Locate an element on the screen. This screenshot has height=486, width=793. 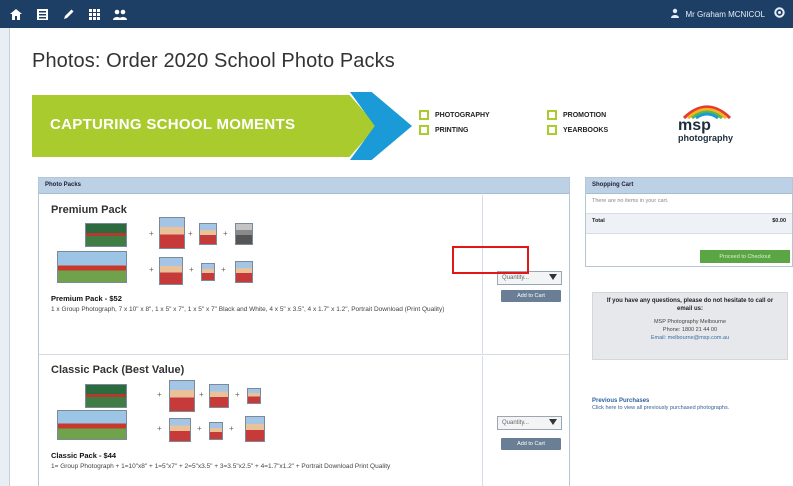
settings-icon is located at coordinates (779, 14).